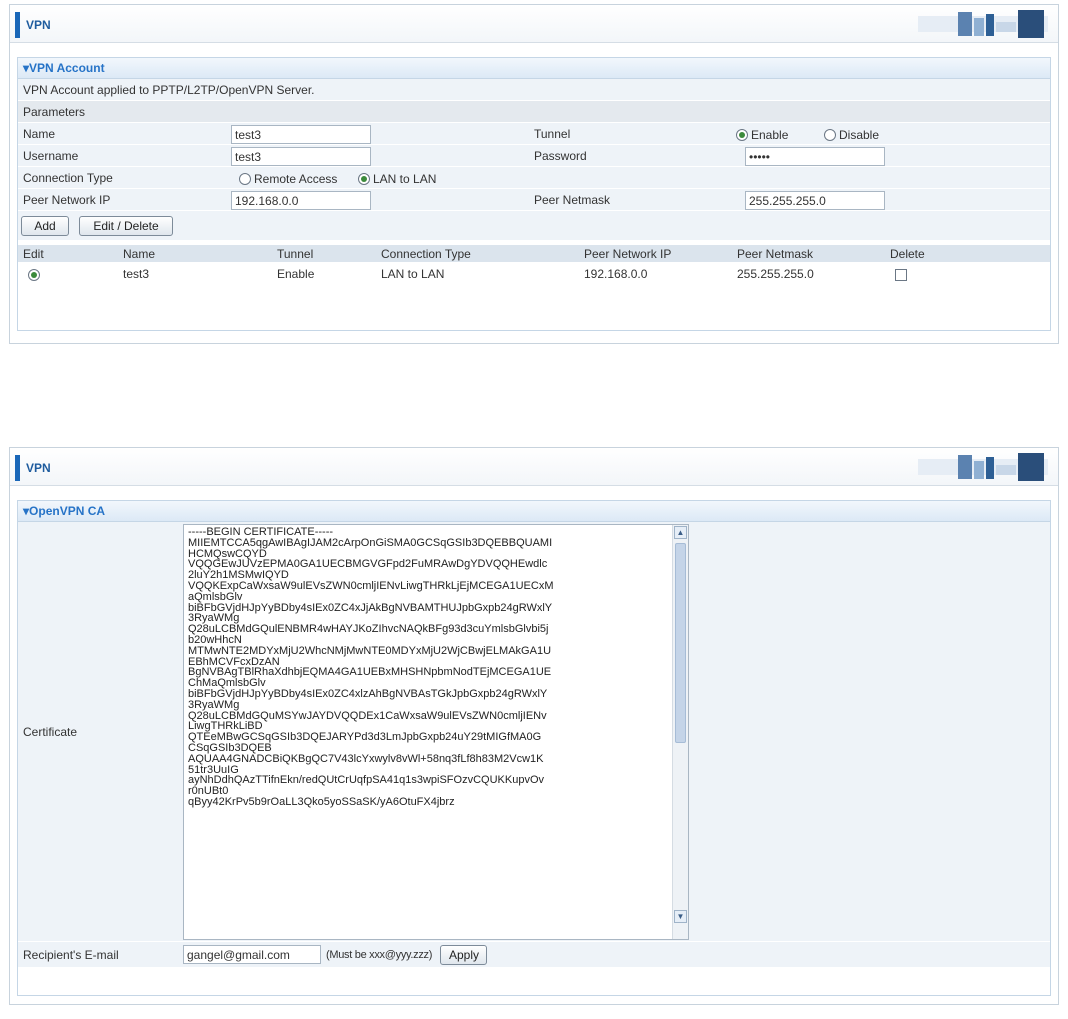 The image size is (1068, 1019). Describe the element at coordinates (680, 916) in the screenshot. I see `scroll-down-icon: ▼` at that location.